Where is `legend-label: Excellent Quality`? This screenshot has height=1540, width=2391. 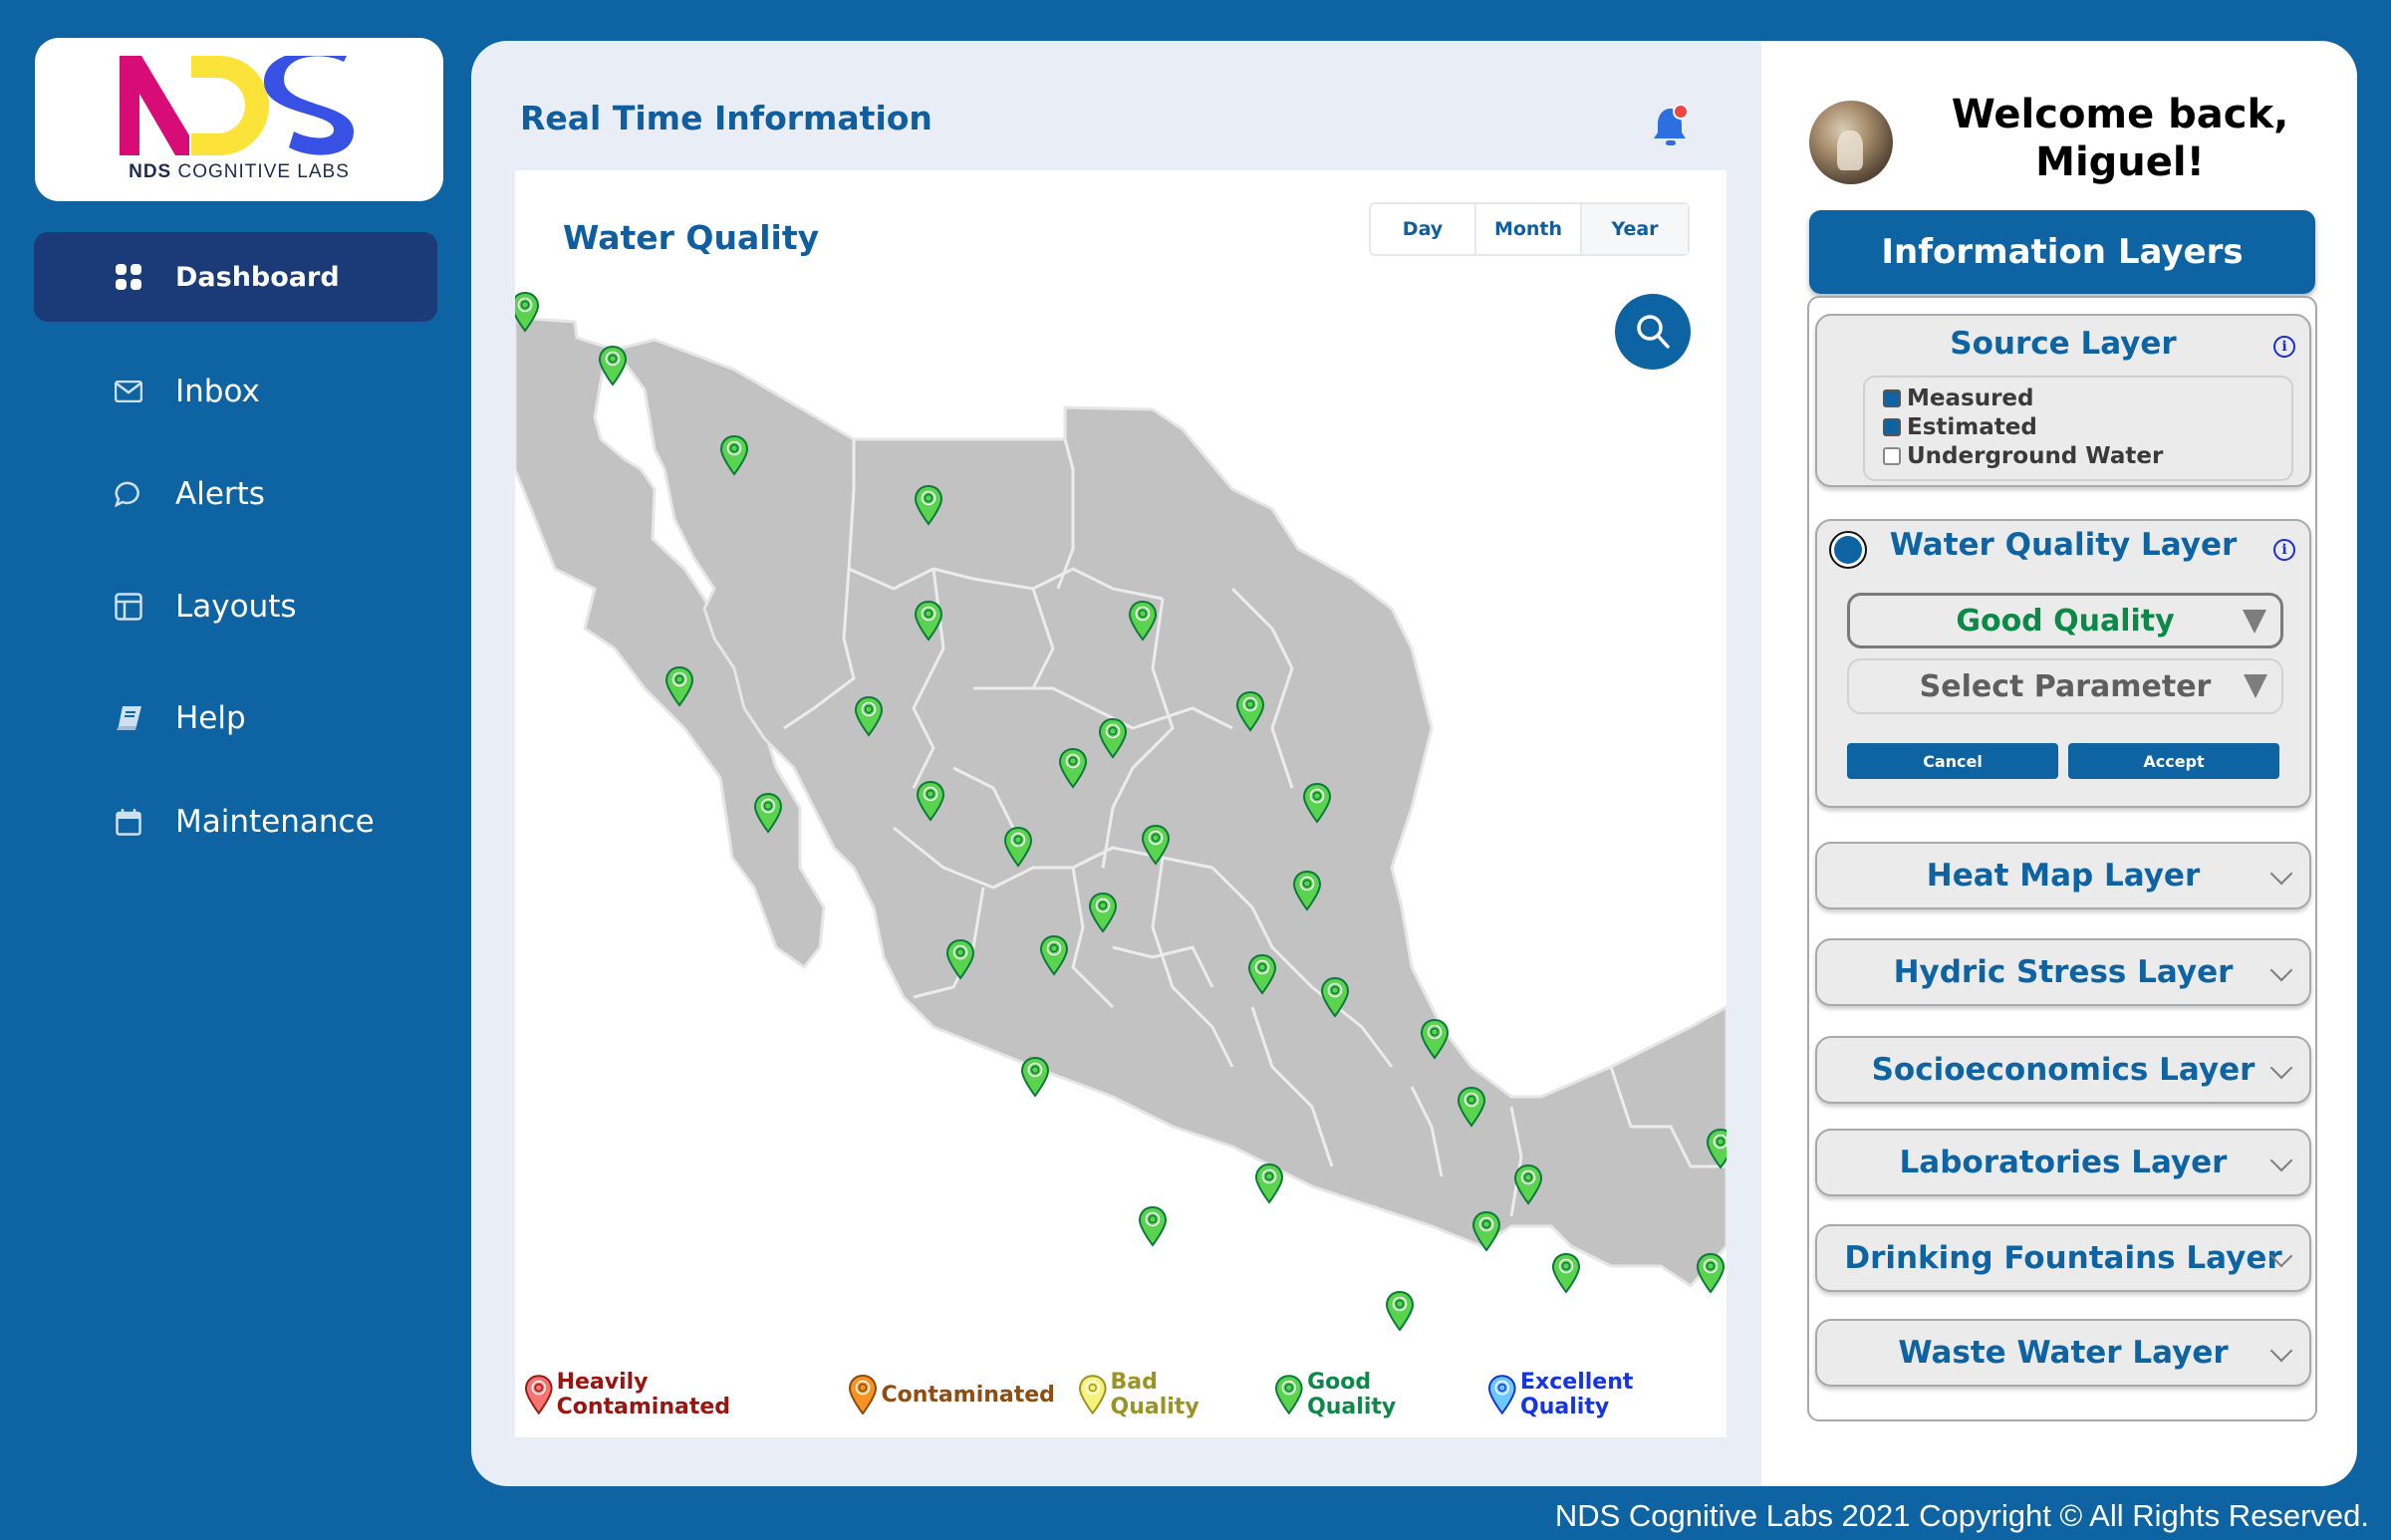 legend-label: Excellent Quality is located at coordinates (1577, 1394).